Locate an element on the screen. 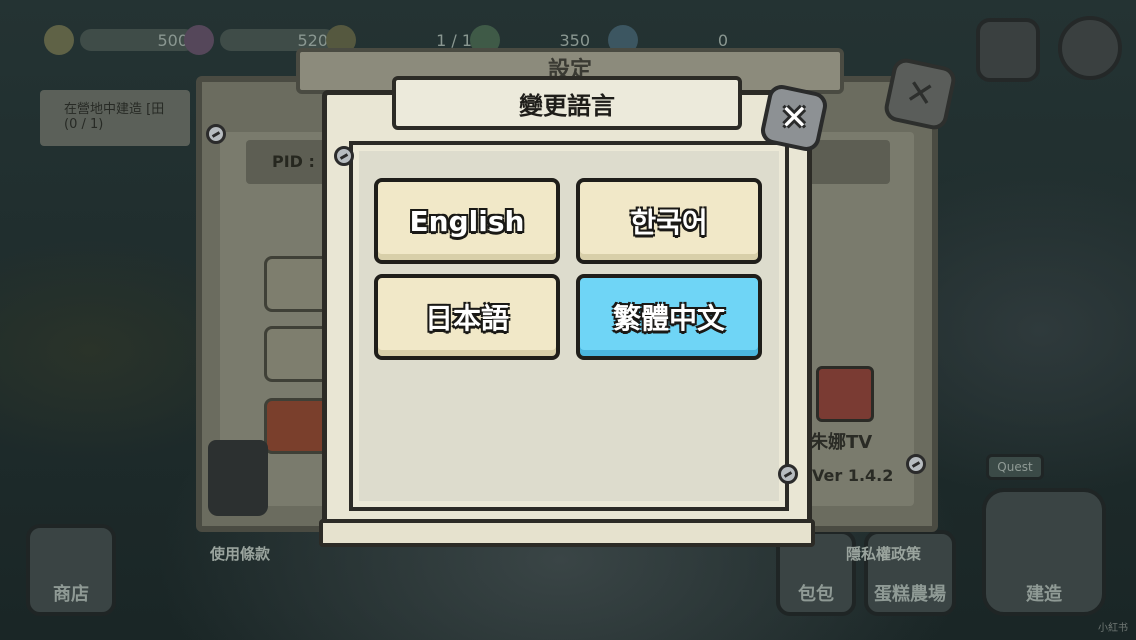 The image size is (1136, 640). language-title-banner: 變更語言 is located at coordinates (567, 103).